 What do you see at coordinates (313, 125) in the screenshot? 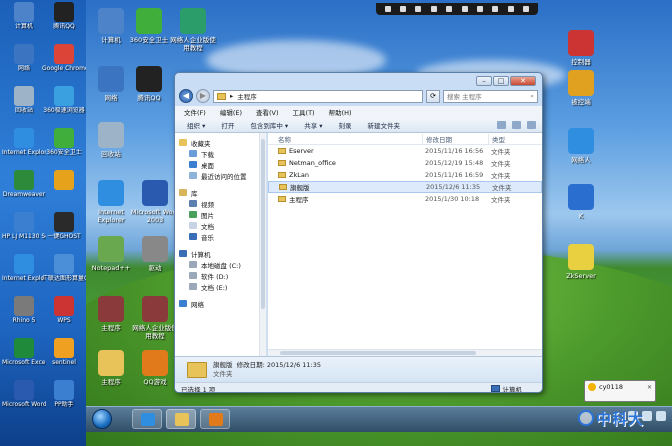
I see `share-button: 共享 ▾` at bounding box center [313, 125].